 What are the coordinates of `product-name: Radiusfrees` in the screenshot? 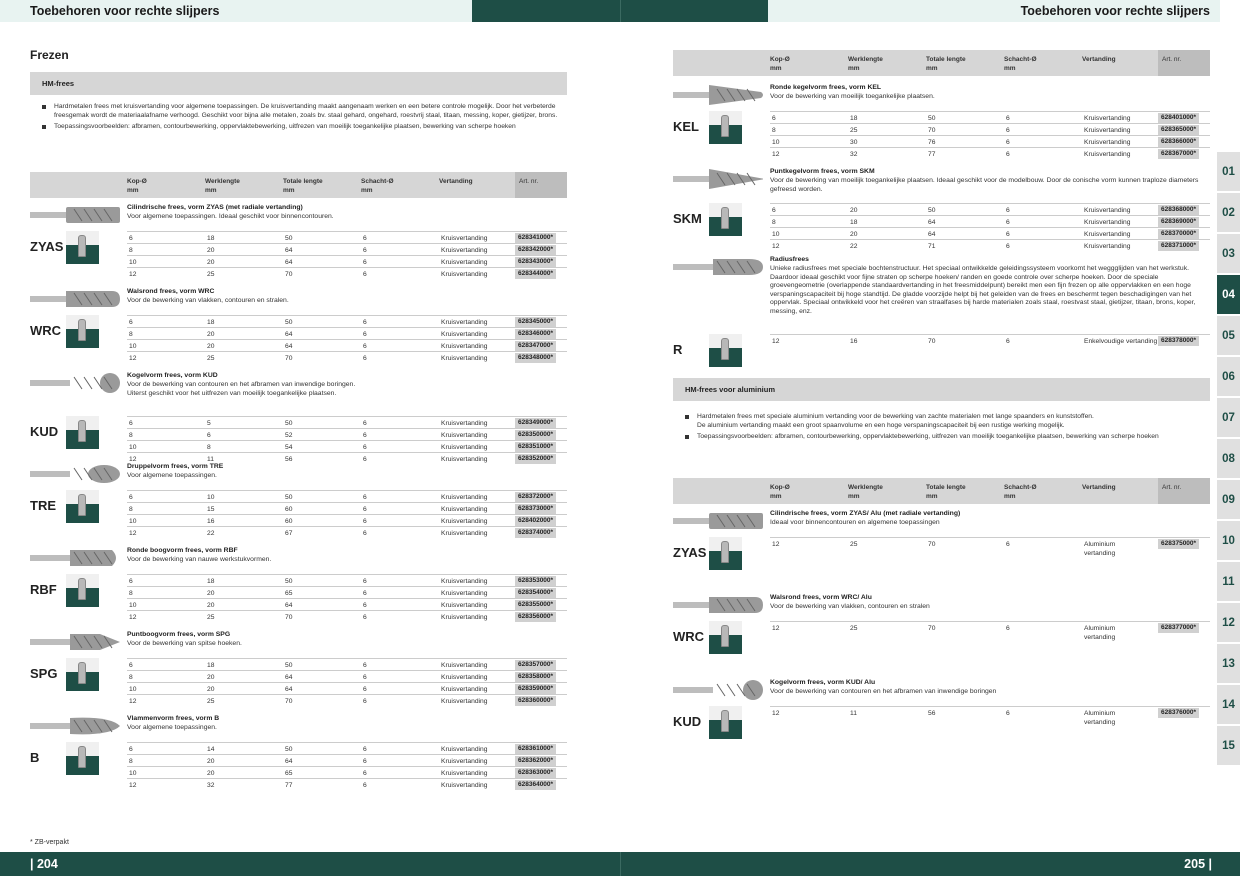 It's located at (789, 259).